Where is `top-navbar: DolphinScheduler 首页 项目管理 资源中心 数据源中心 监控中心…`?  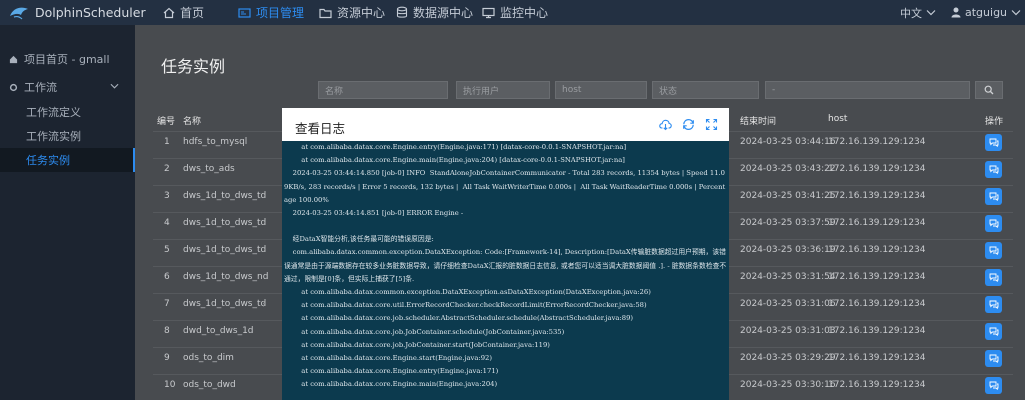 top-navbar: DolphinScheduler 首页 项目管理 资源中心 数据源中心 监控中心… is located at coordinates (512, 12).